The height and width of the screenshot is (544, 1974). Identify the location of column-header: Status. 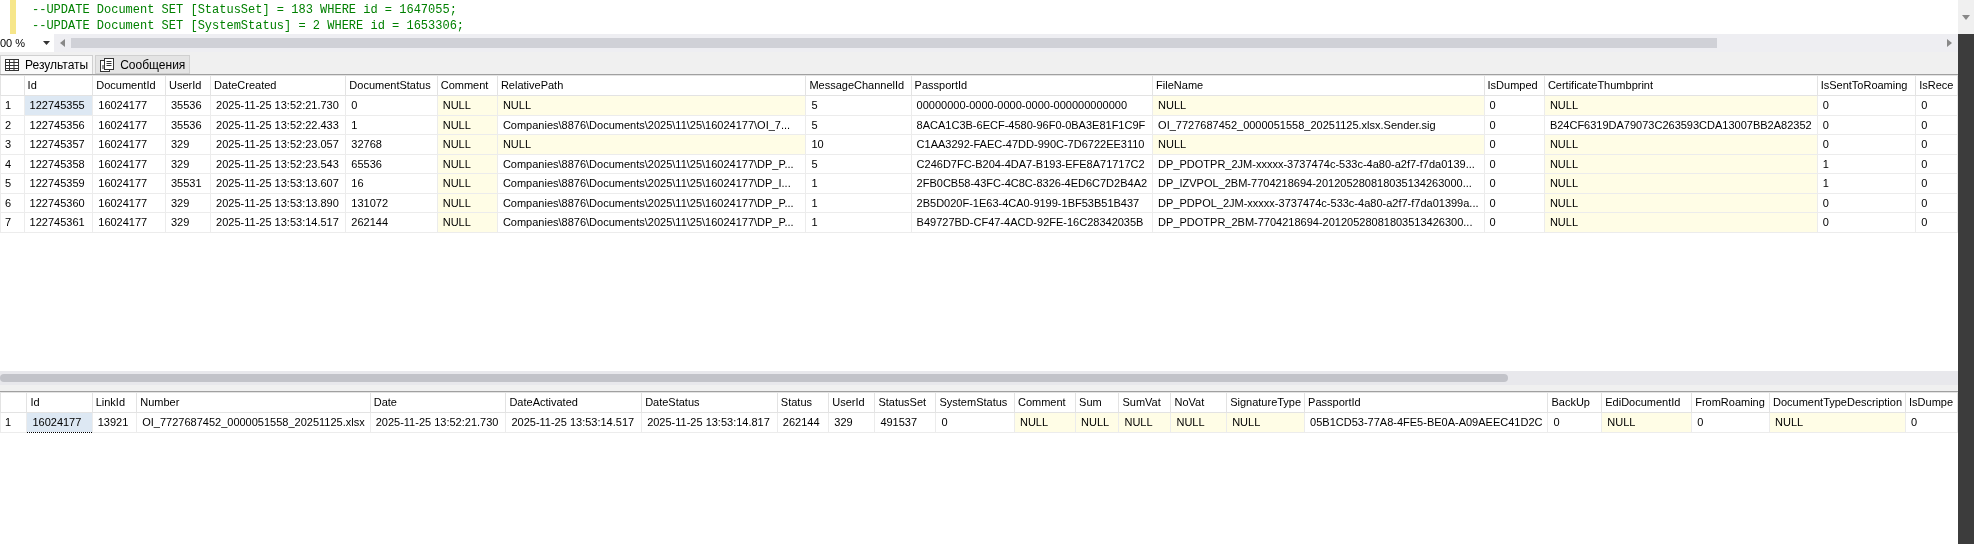
(803, 402).